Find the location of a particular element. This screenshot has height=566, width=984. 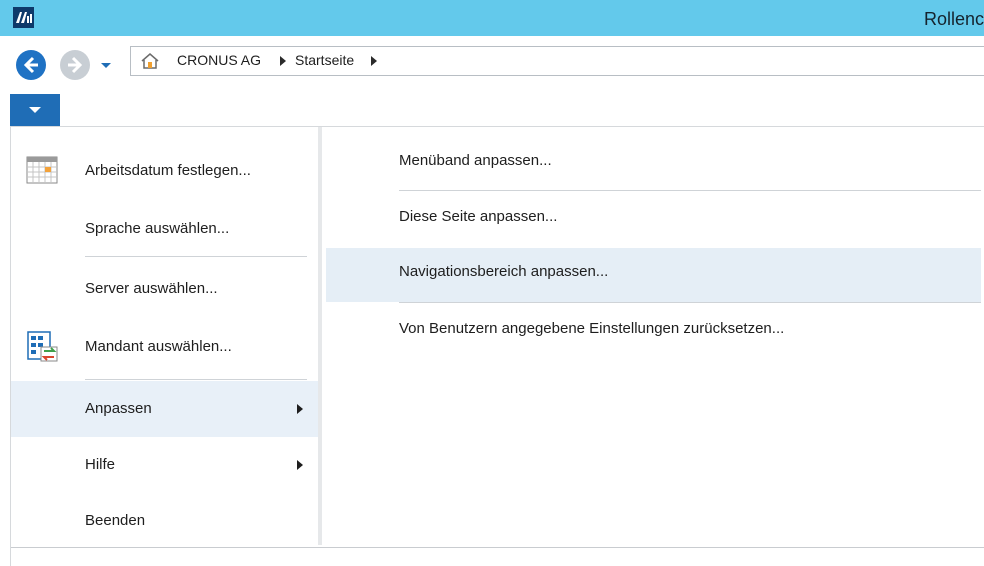

breadcrumb-item-home: Startseite is located at coordinates (324, 60).